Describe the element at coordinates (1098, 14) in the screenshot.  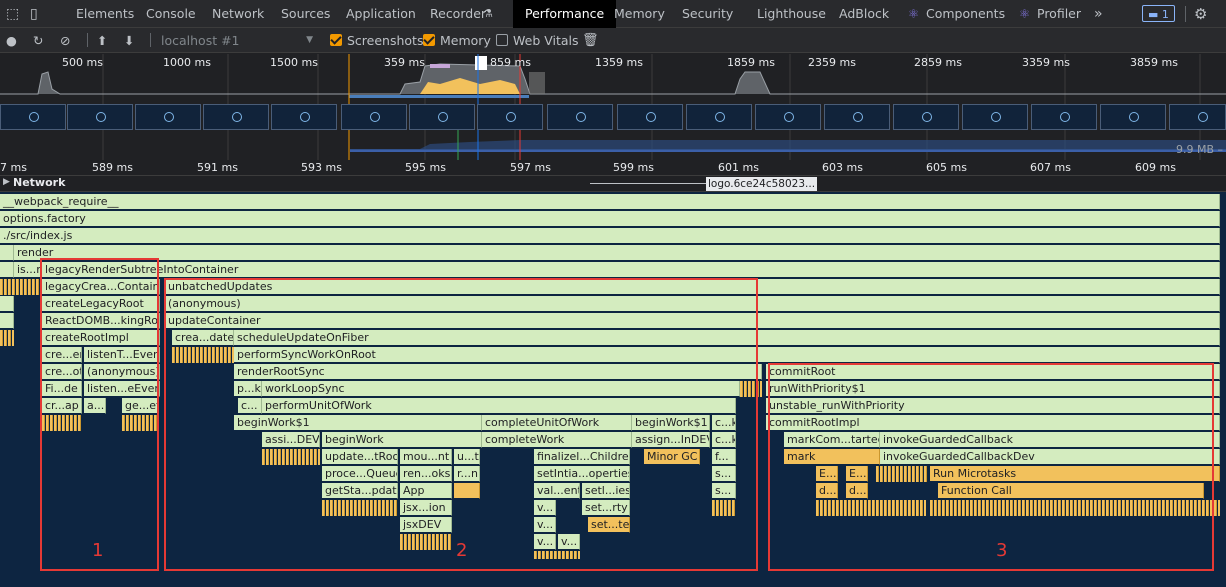
I see `more-tabs-icon: »` at that location.